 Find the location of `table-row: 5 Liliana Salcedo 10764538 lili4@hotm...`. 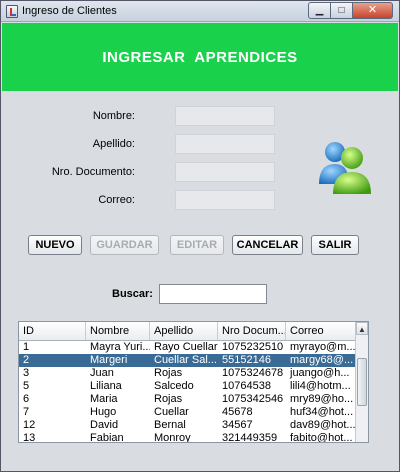

table-row: 5 Liliana Salcedo 10764538 lili4@hotm... is located at coordinates (187, 386).